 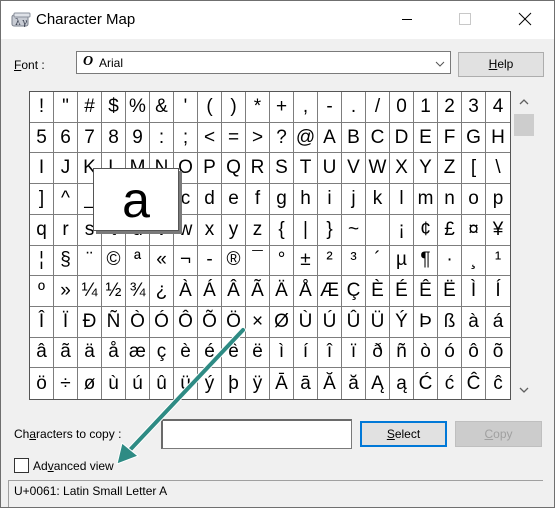 I want to click on char-cell: æ, so click(x=138, y=353).